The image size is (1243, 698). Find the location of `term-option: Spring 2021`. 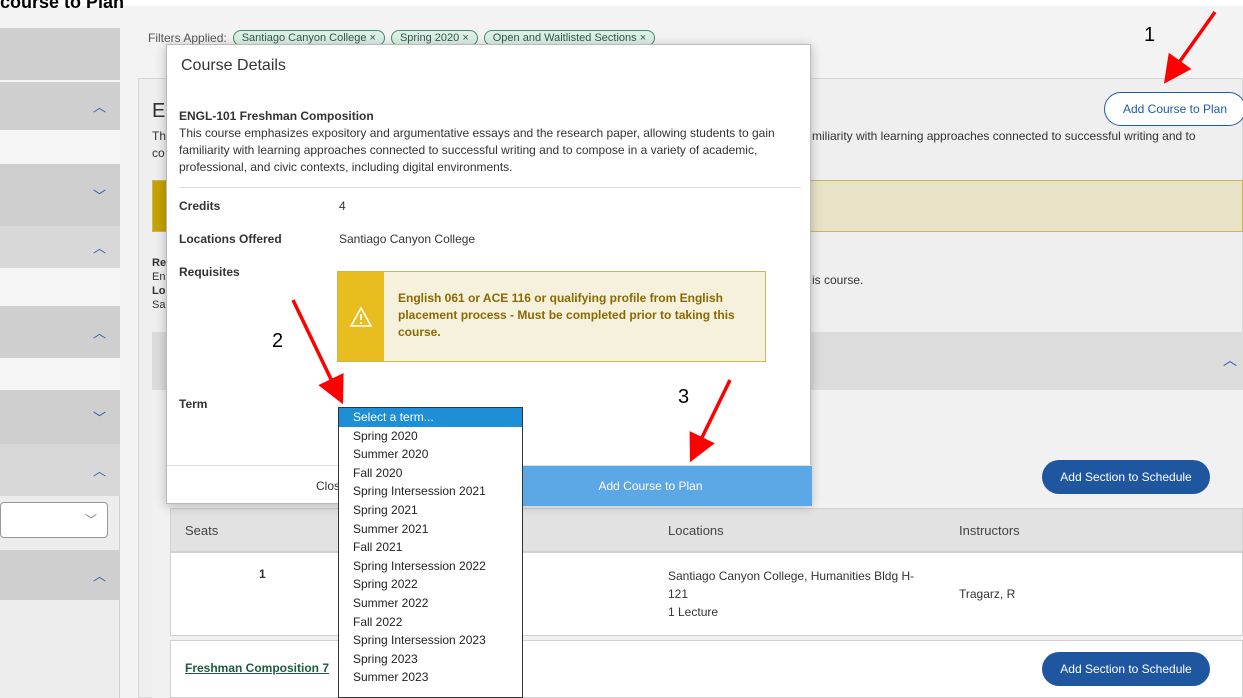

term-option: Spring 2021 is located at coordinates (430, 510).